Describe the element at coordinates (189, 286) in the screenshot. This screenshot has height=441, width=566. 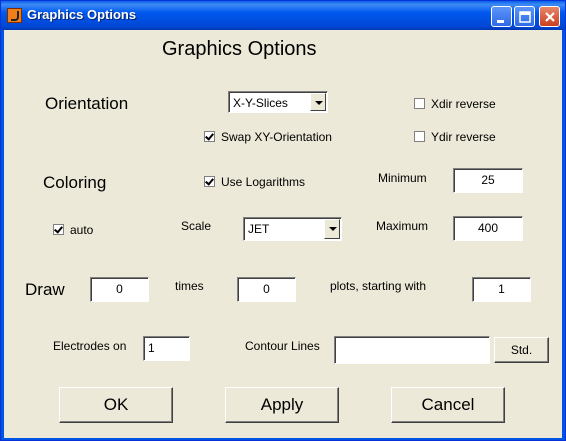
I see `times-label: times` at that location.